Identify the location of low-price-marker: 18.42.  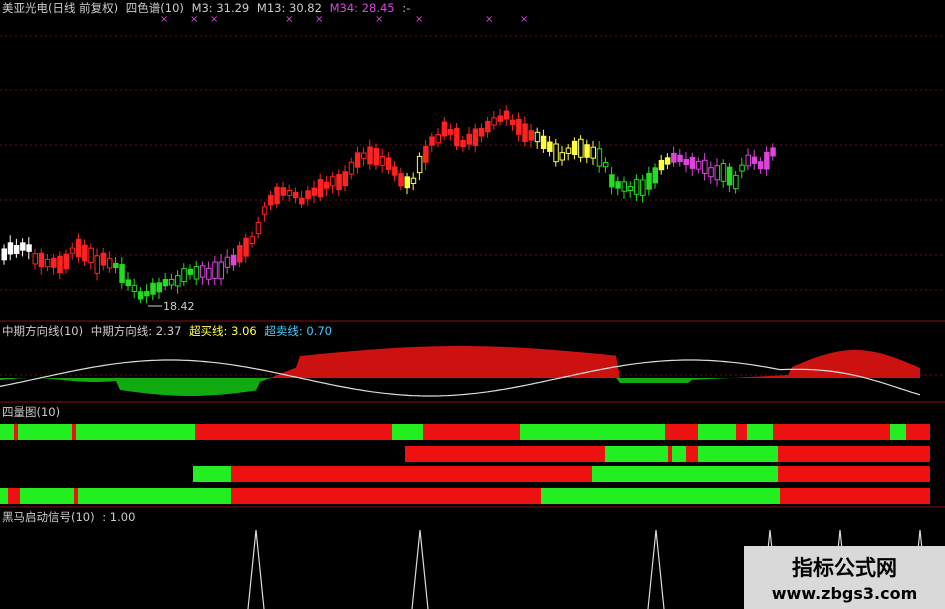
(171, 306).